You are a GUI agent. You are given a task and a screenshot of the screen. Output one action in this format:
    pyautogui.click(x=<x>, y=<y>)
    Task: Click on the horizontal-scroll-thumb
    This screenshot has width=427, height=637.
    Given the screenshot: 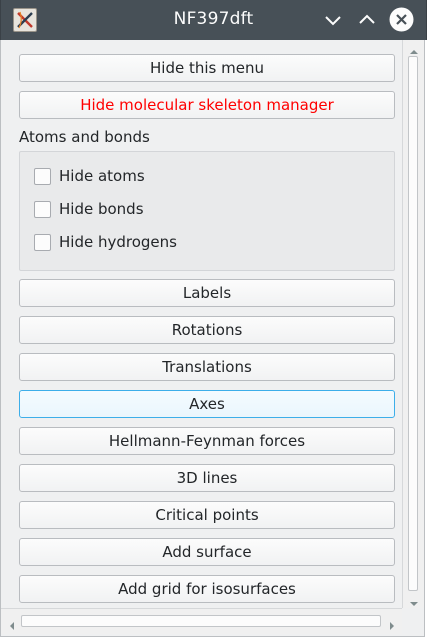 What is the action you would take?
    pyautogui.click(x=201, y=621)
    